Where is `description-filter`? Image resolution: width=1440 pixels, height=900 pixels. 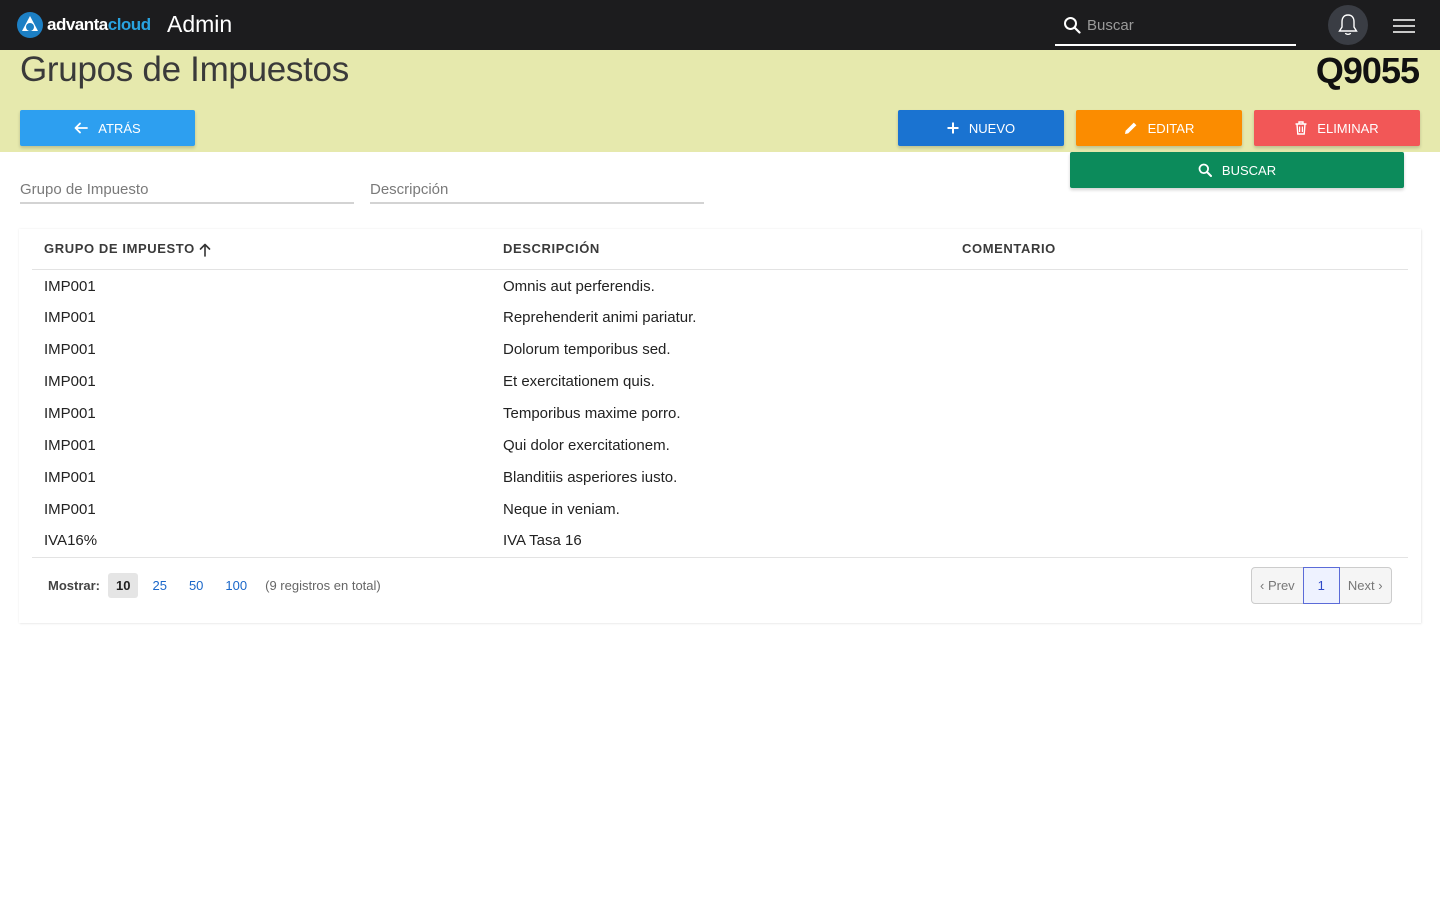 description-filter is located at coordinates (537, 190).